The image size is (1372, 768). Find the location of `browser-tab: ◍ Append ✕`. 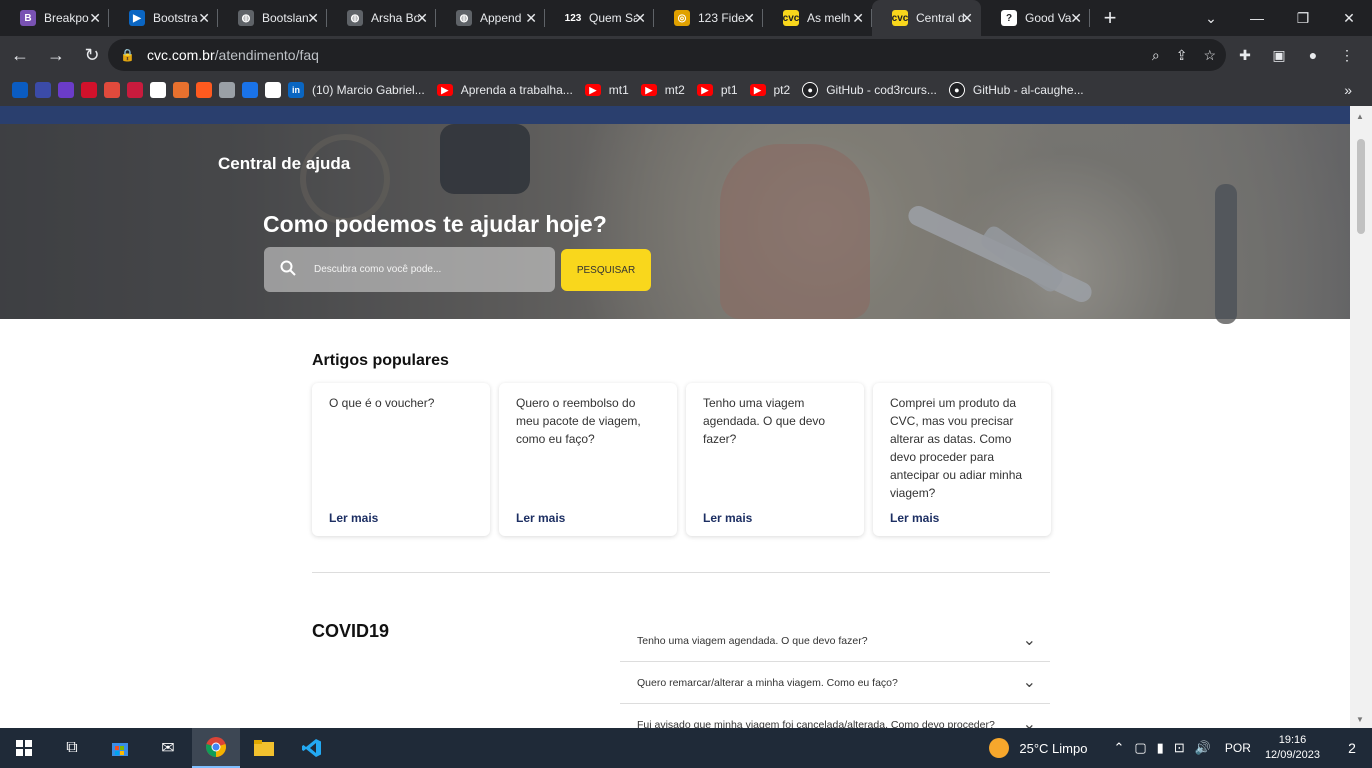

browser-tab: ◍ Append ✕ is located at coordinates (490, 18).